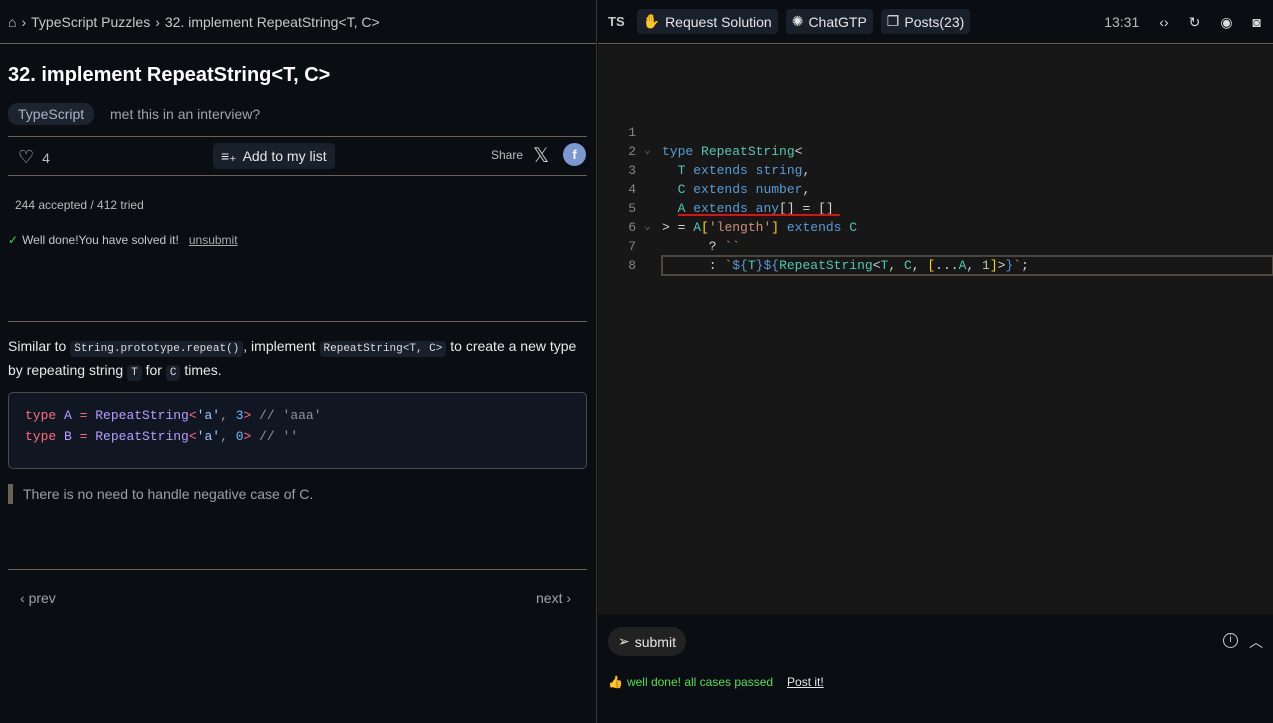  What do you see at coordinates (553, 598) in the screenshot?
I see `next-link: next ›` at bounding box center [553, 598].